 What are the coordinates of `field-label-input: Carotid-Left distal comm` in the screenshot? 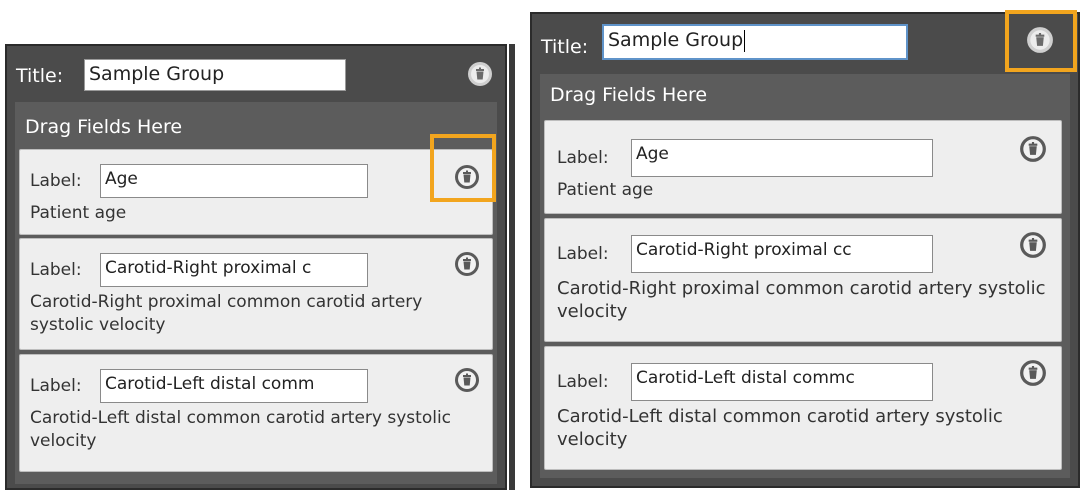 It's located at (234, 386).